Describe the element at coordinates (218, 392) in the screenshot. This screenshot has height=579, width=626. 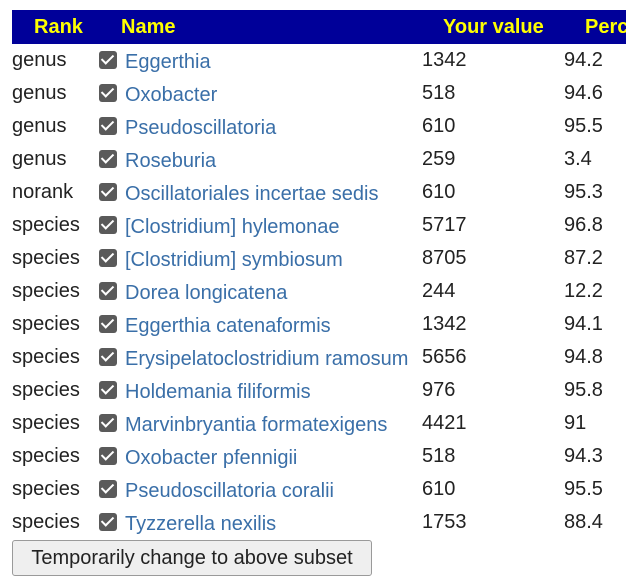
I see `taxon-link: Holdemania filiformis` at that location.